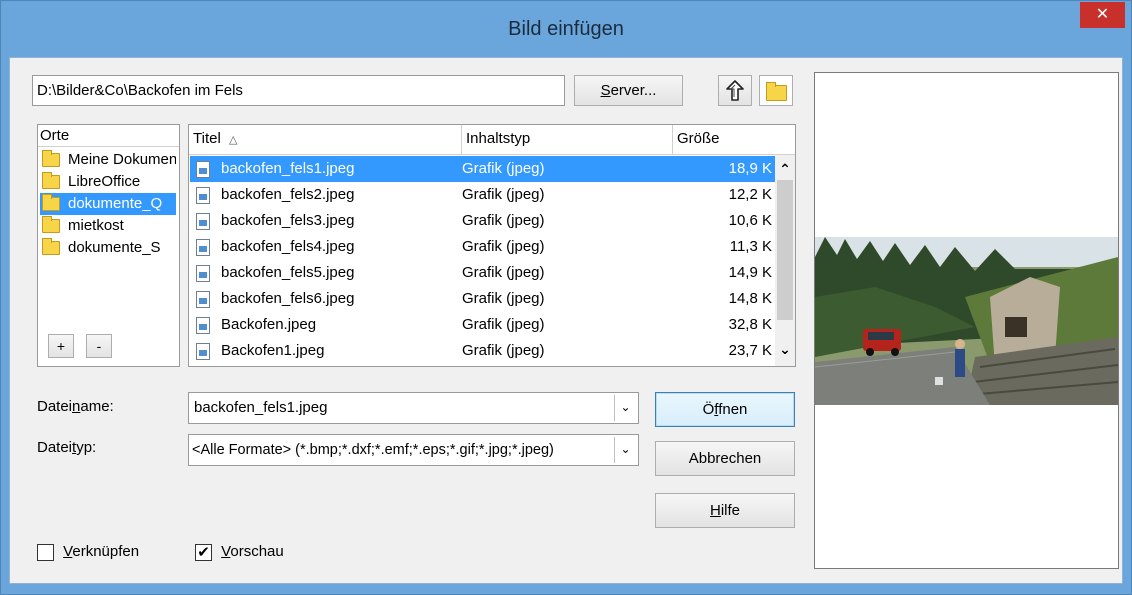 Image resolution: width=1132 pixels, height=595 pixels. What do you see at coordinates (734, 140) in the screenshot?
I see `column-header-size: Größe` at bounding box center [734, 140].